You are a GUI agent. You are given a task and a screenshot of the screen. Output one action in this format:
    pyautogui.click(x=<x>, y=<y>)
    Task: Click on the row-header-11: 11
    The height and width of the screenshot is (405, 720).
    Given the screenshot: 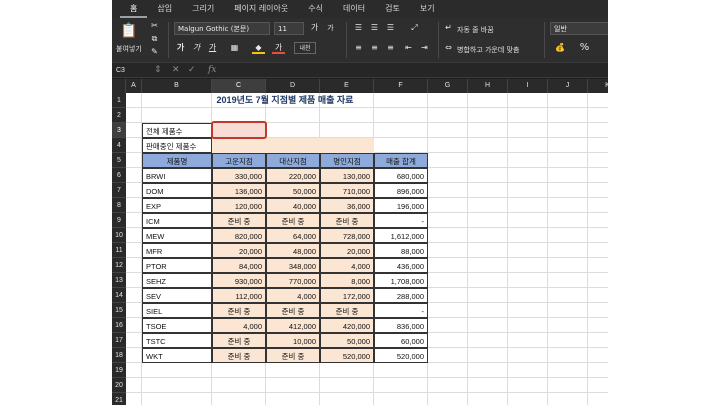 What is the action you would take?
    pyautogui.click(x=119, y=250)
    